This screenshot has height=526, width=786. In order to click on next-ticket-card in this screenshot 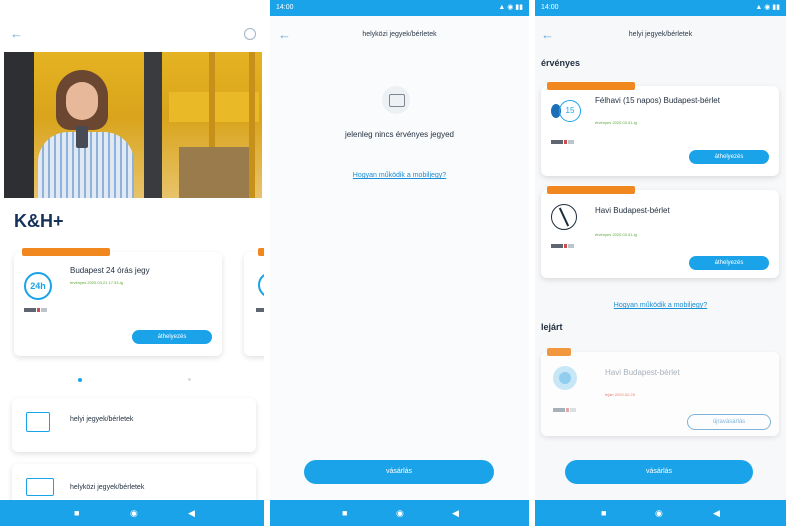, I will do `click(254, 302)`.